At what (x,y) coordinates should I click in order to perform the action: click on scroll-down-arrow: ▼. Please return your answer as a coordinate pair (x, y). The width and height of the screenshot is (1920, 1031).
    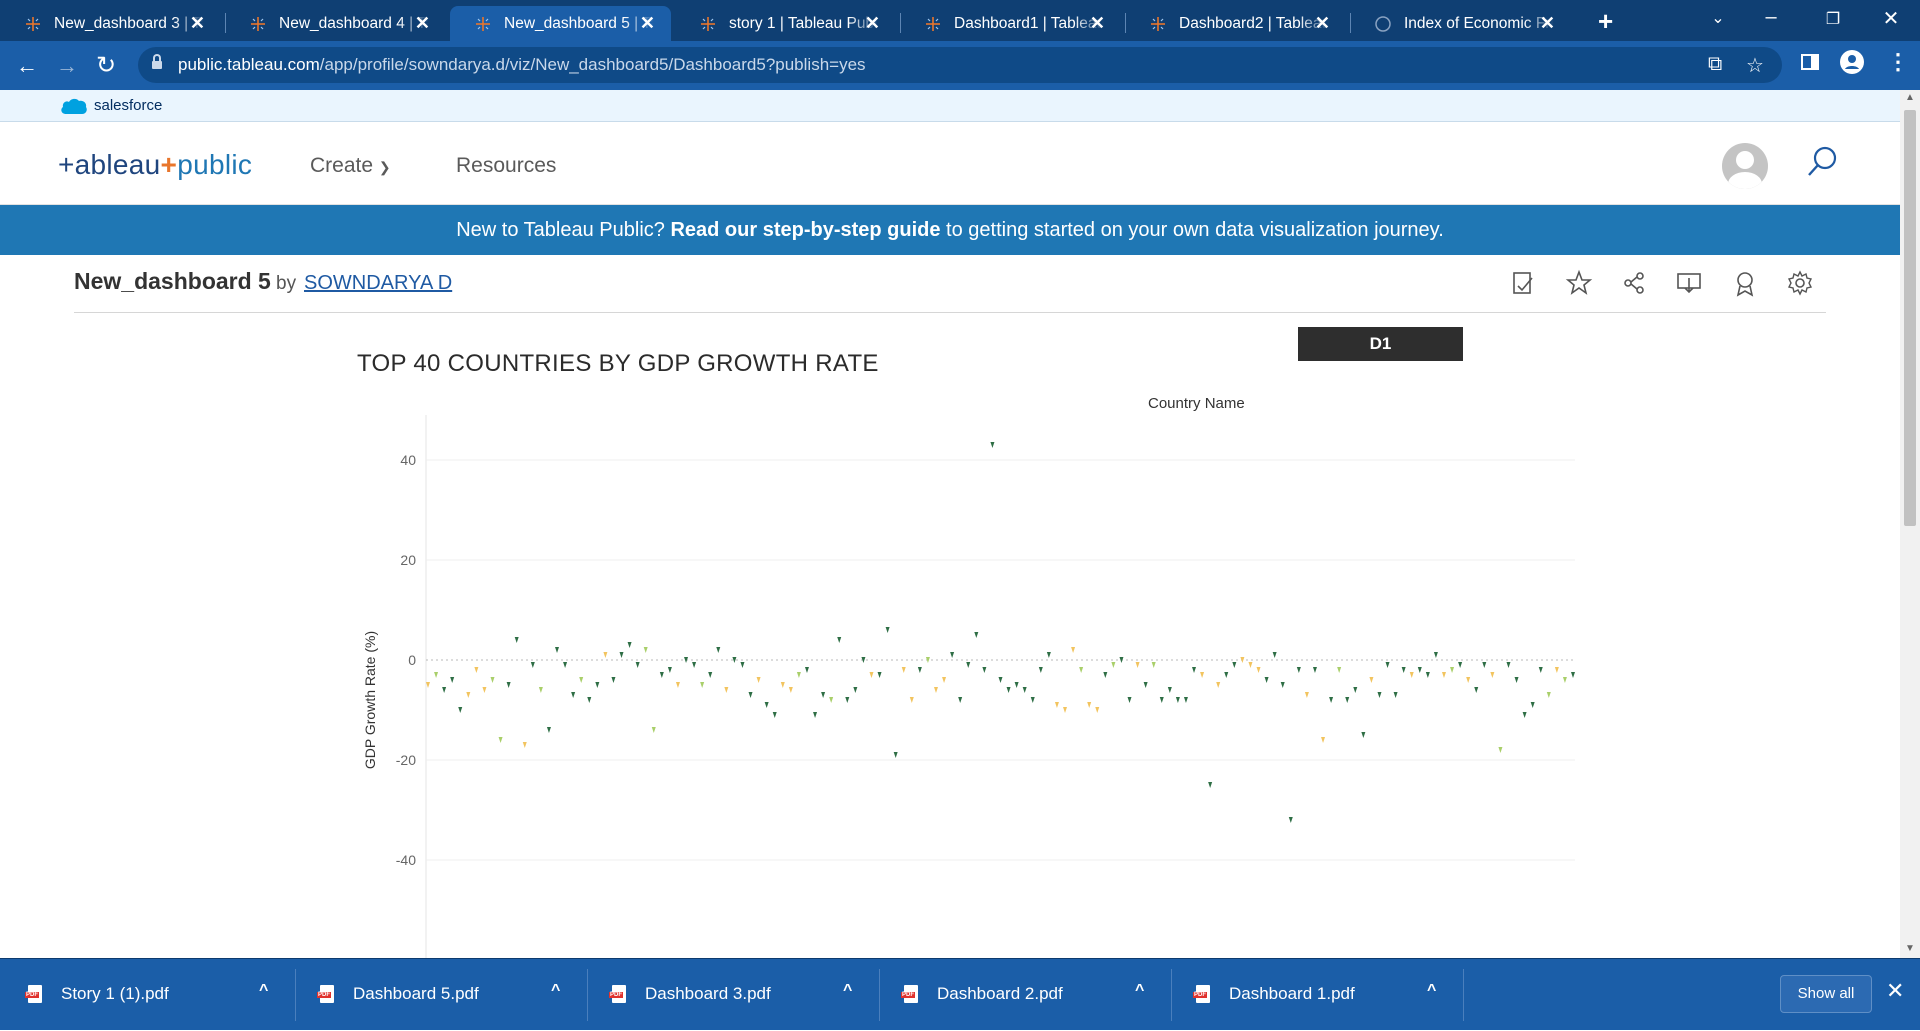
    Looking at the image, I should click on (1910, 948).